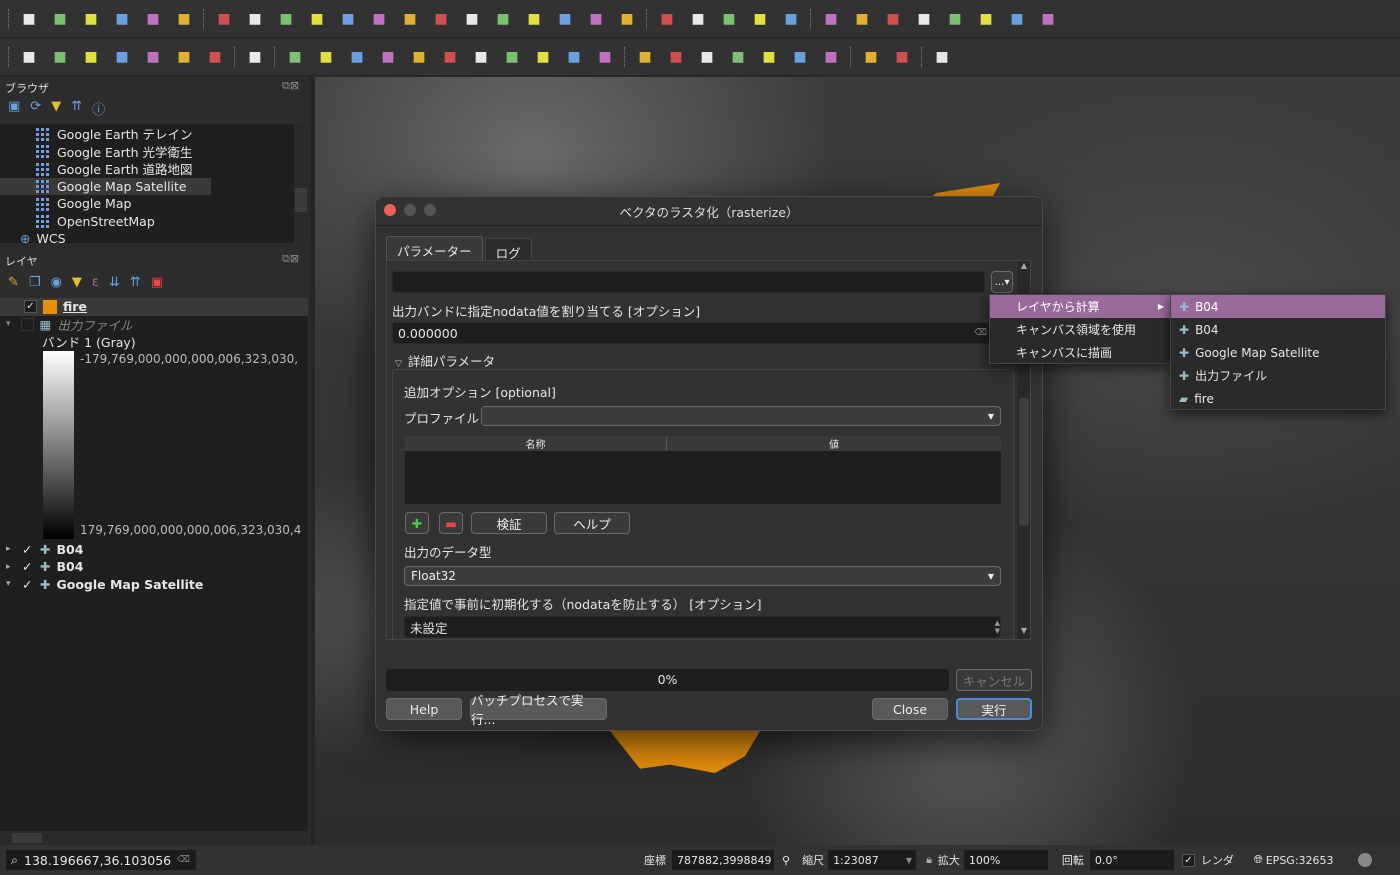  What do you see at coordinates (1364, 860) in the screenshot?
I see `messages-icon` at bounding box center [1364, 860].